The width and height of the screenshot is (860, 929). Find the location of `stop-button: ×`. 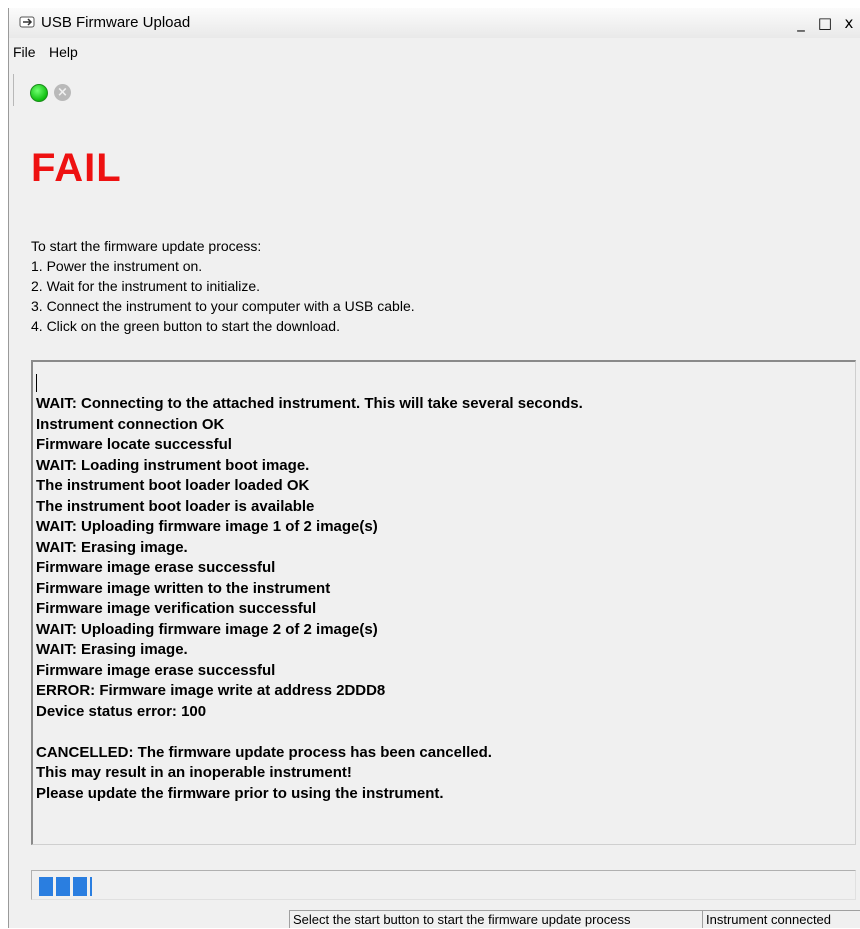

stop-button: × is located at coordinates (62, 92).